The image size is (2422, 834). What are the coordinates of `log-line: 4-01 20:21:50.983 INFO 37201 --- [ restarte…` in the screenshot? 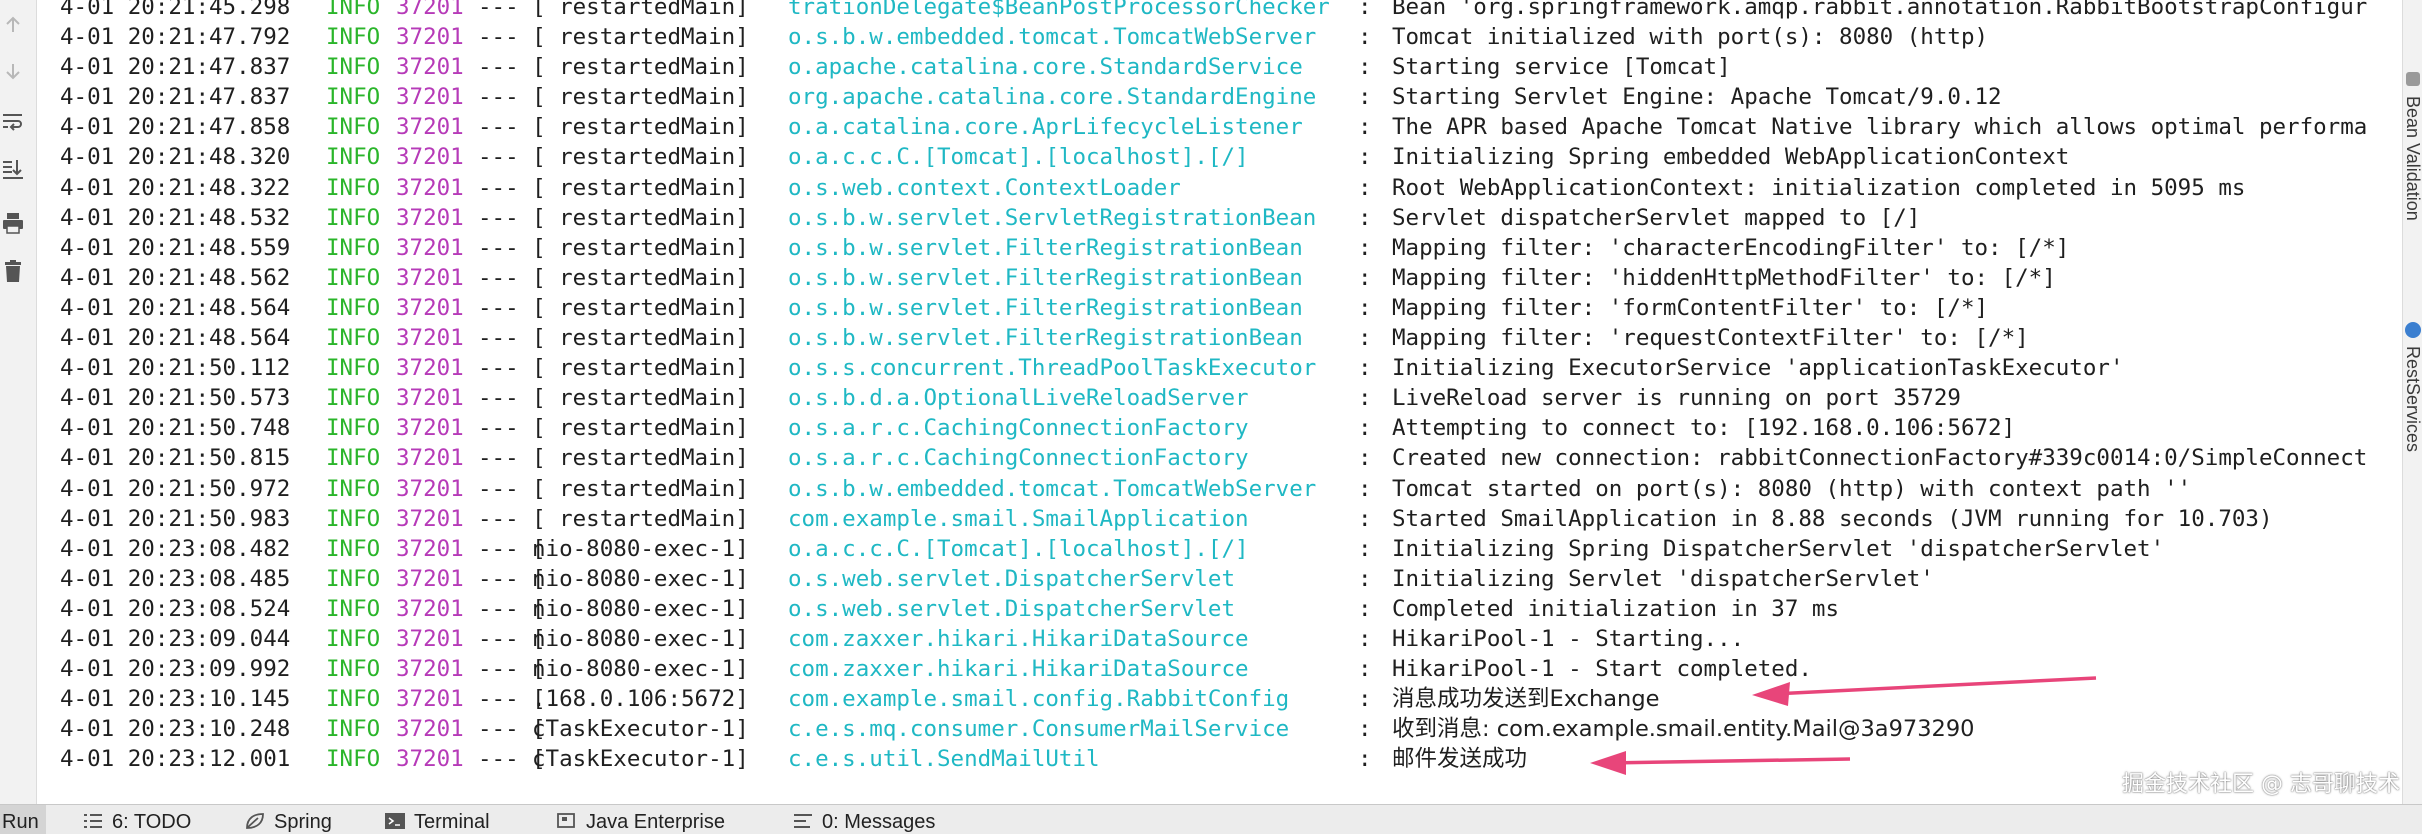 It's located at (1222, 519).